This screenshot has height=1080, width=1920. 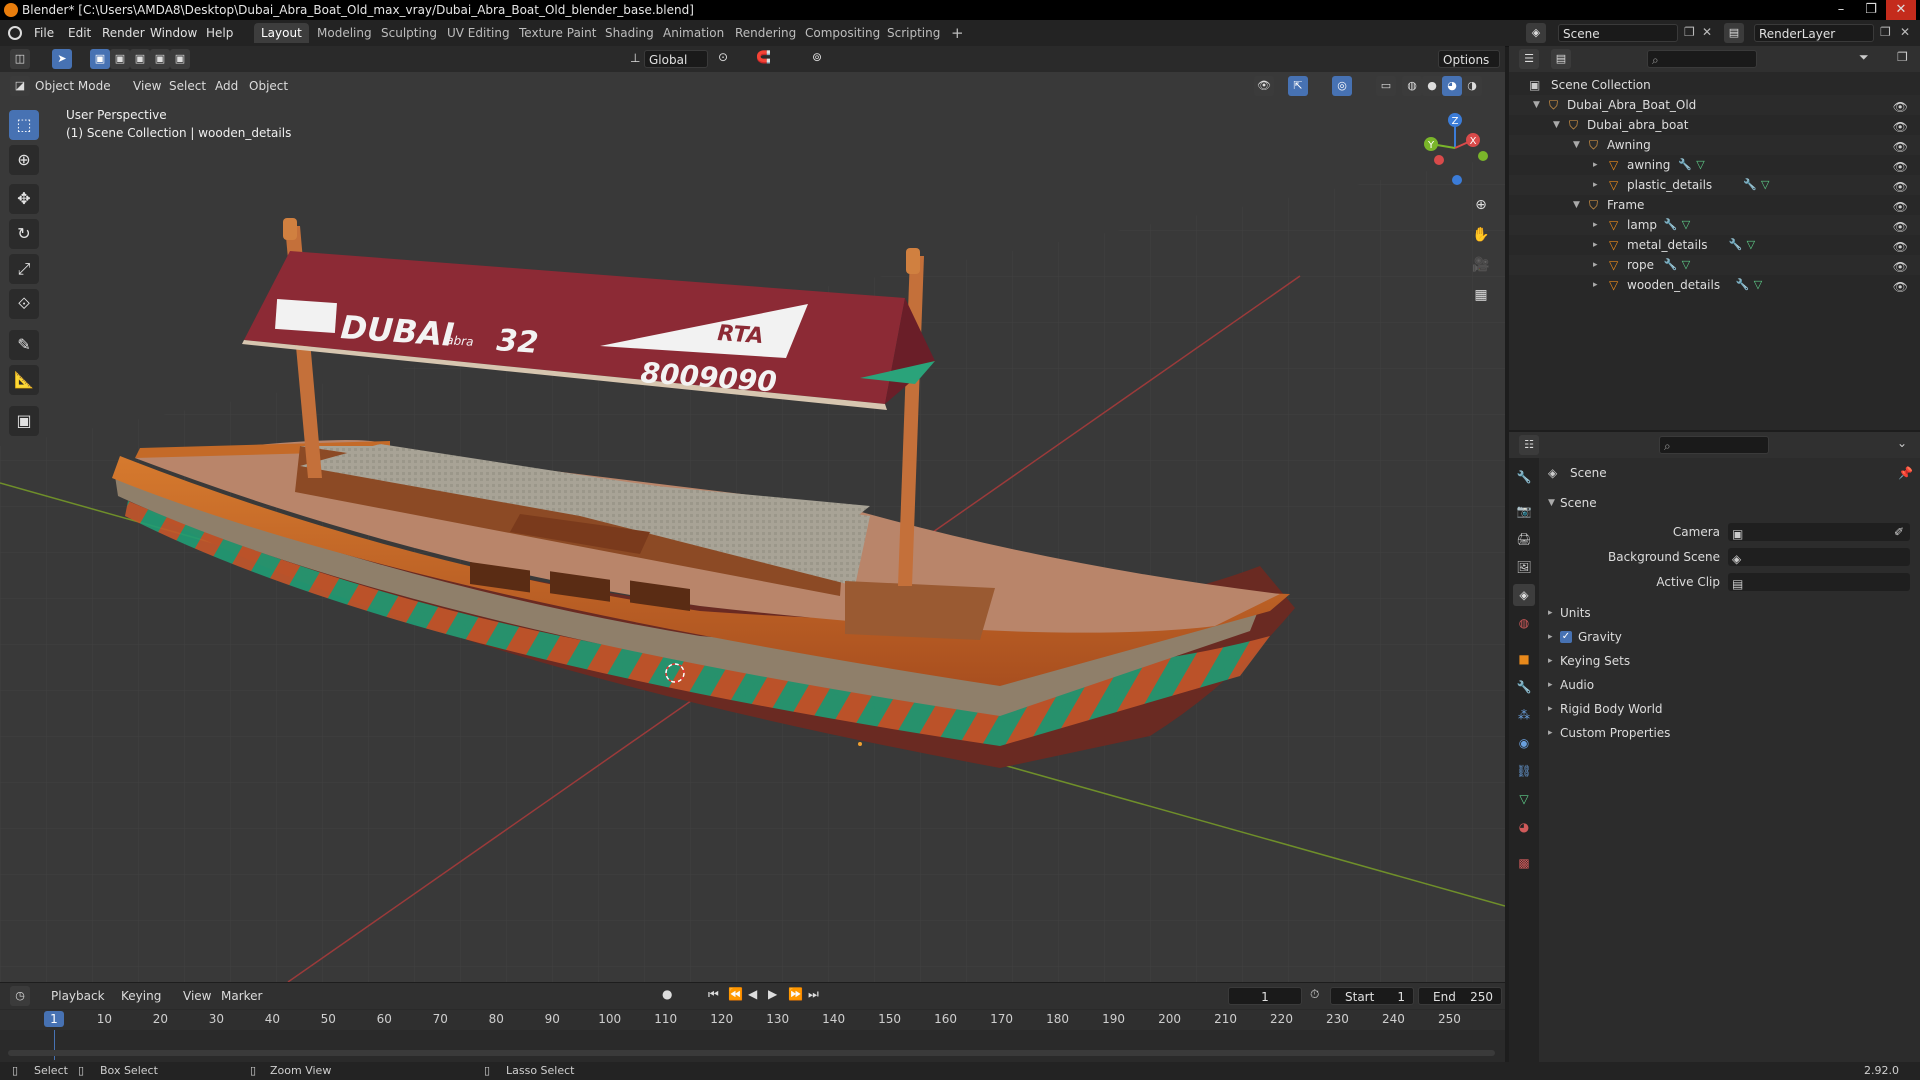 What do you see at coordinates (24, 380) in the screenshot?
I see `measure-tool-icon: 📐` at bounding box center [24, 380].